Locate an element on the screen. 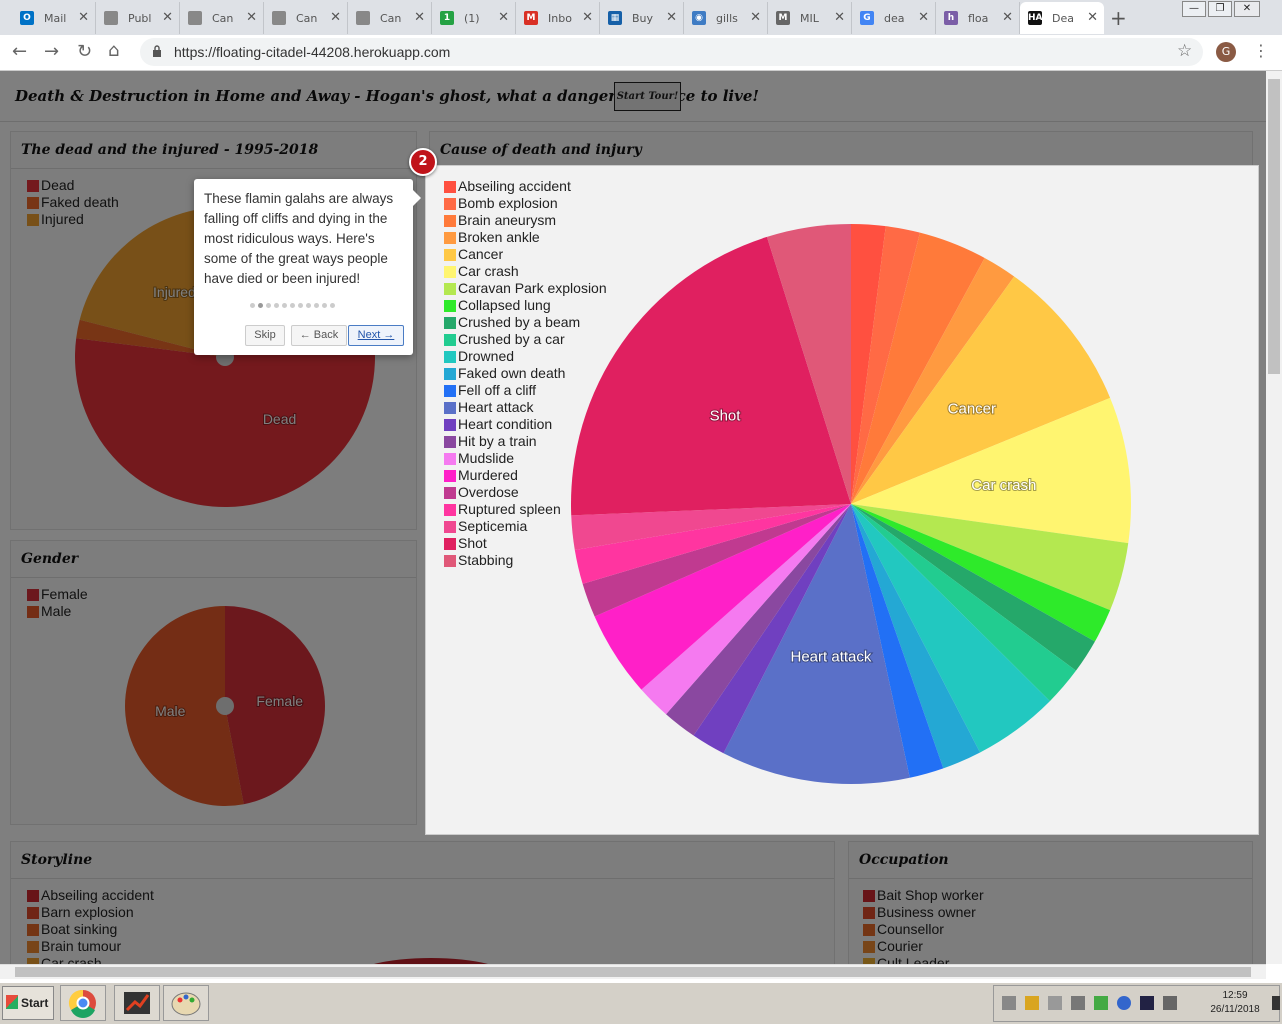 The width and height of the screenshot is (1282, 1024). tab-10: Gdea ✕ is located at coordinates (894, 18).